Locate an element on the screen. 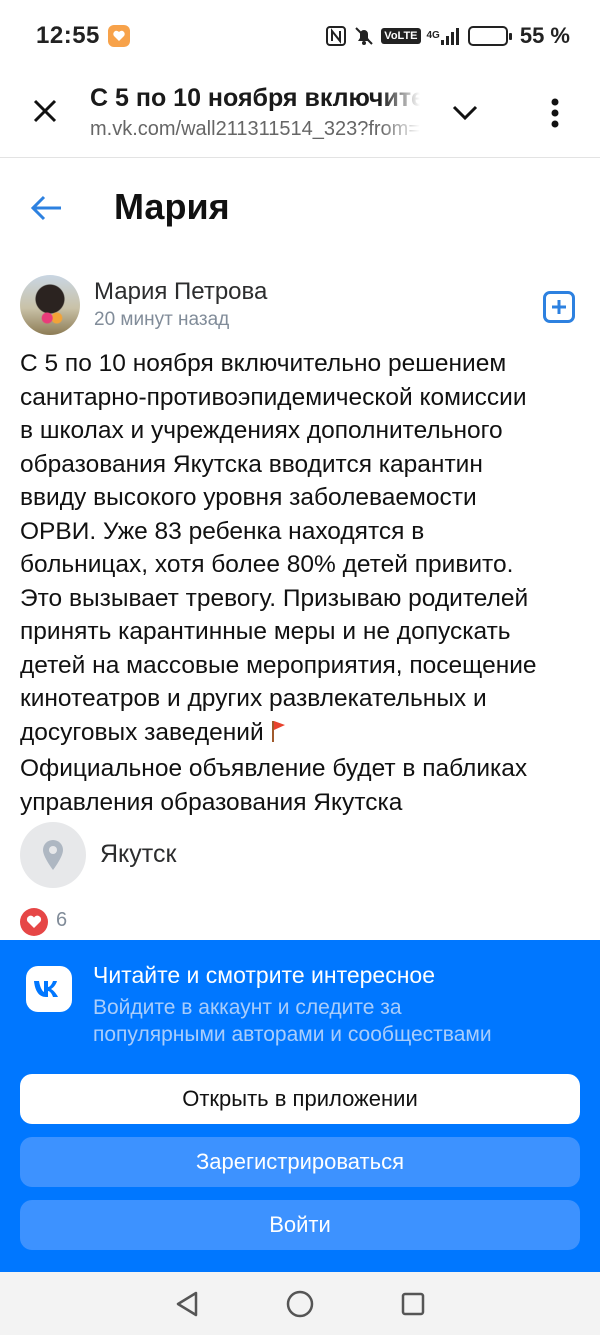 The height and width of the screenshot is (1335, 600). like-button is located at coordinates (34, 922).